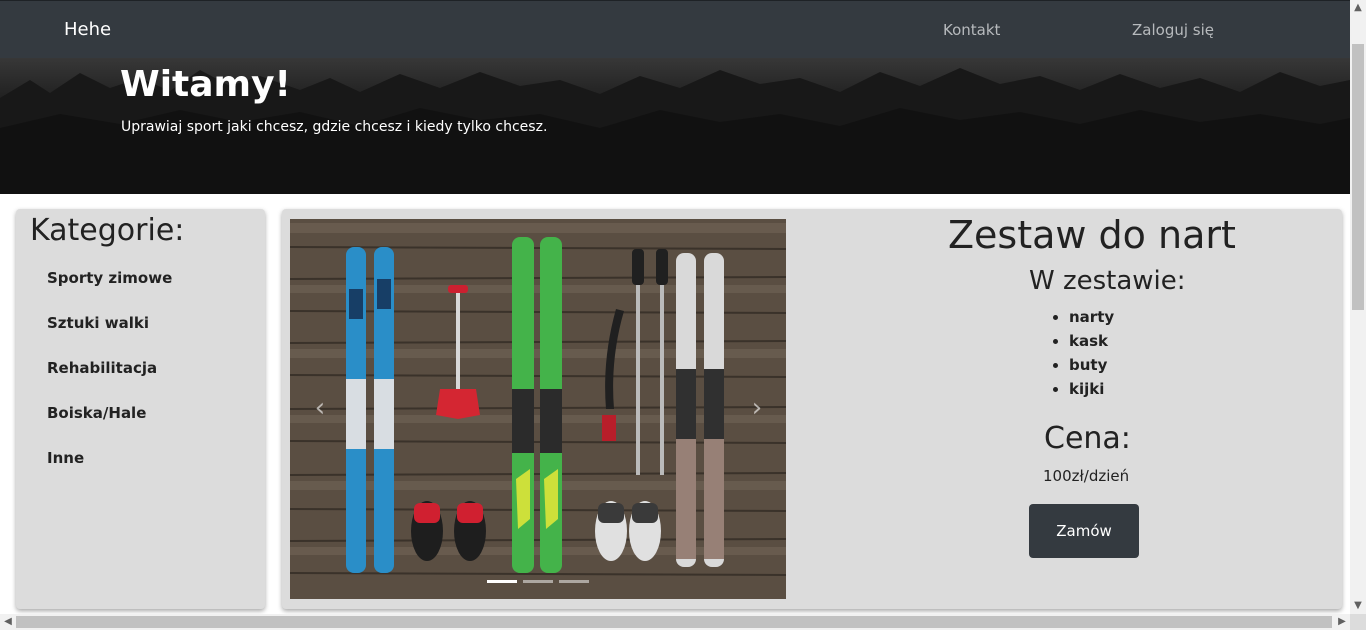 The height and width of the screenshot is (630, 1366). What do you see at coordinates (1358, 622) in the screenshot?
I see `scrollbar-corner` at bounding box center [1358, 622].